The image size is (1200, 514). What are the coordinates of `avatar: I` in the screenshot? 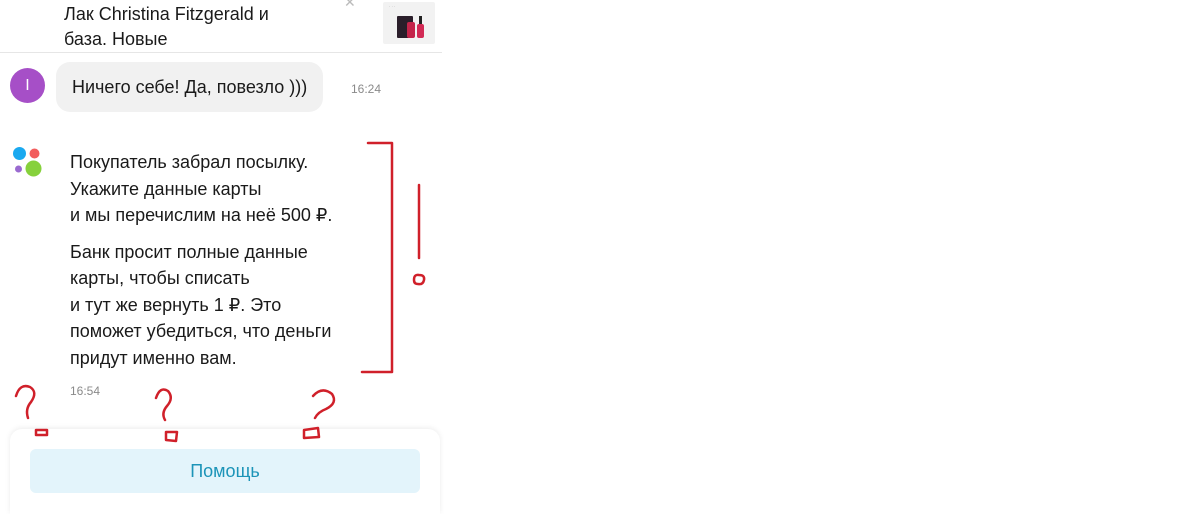 It's located at (27, 85).